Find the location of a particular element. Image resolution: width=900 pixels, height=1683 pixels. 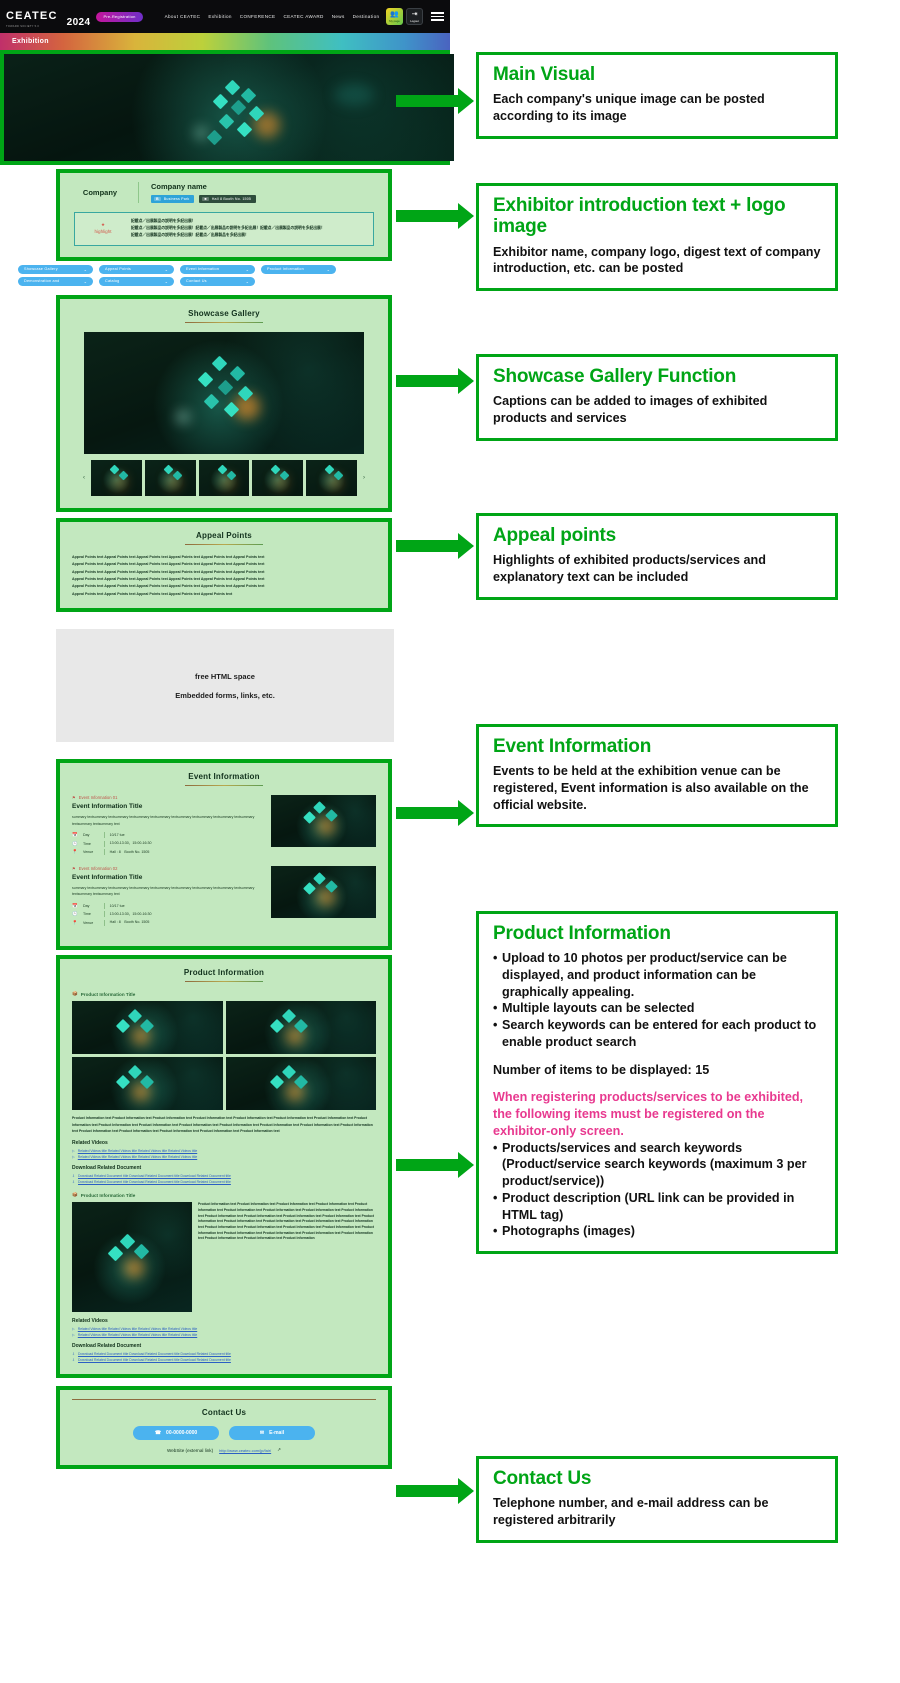

nav-item-exhibition: Exhibition is located at coordinates (219, 16).